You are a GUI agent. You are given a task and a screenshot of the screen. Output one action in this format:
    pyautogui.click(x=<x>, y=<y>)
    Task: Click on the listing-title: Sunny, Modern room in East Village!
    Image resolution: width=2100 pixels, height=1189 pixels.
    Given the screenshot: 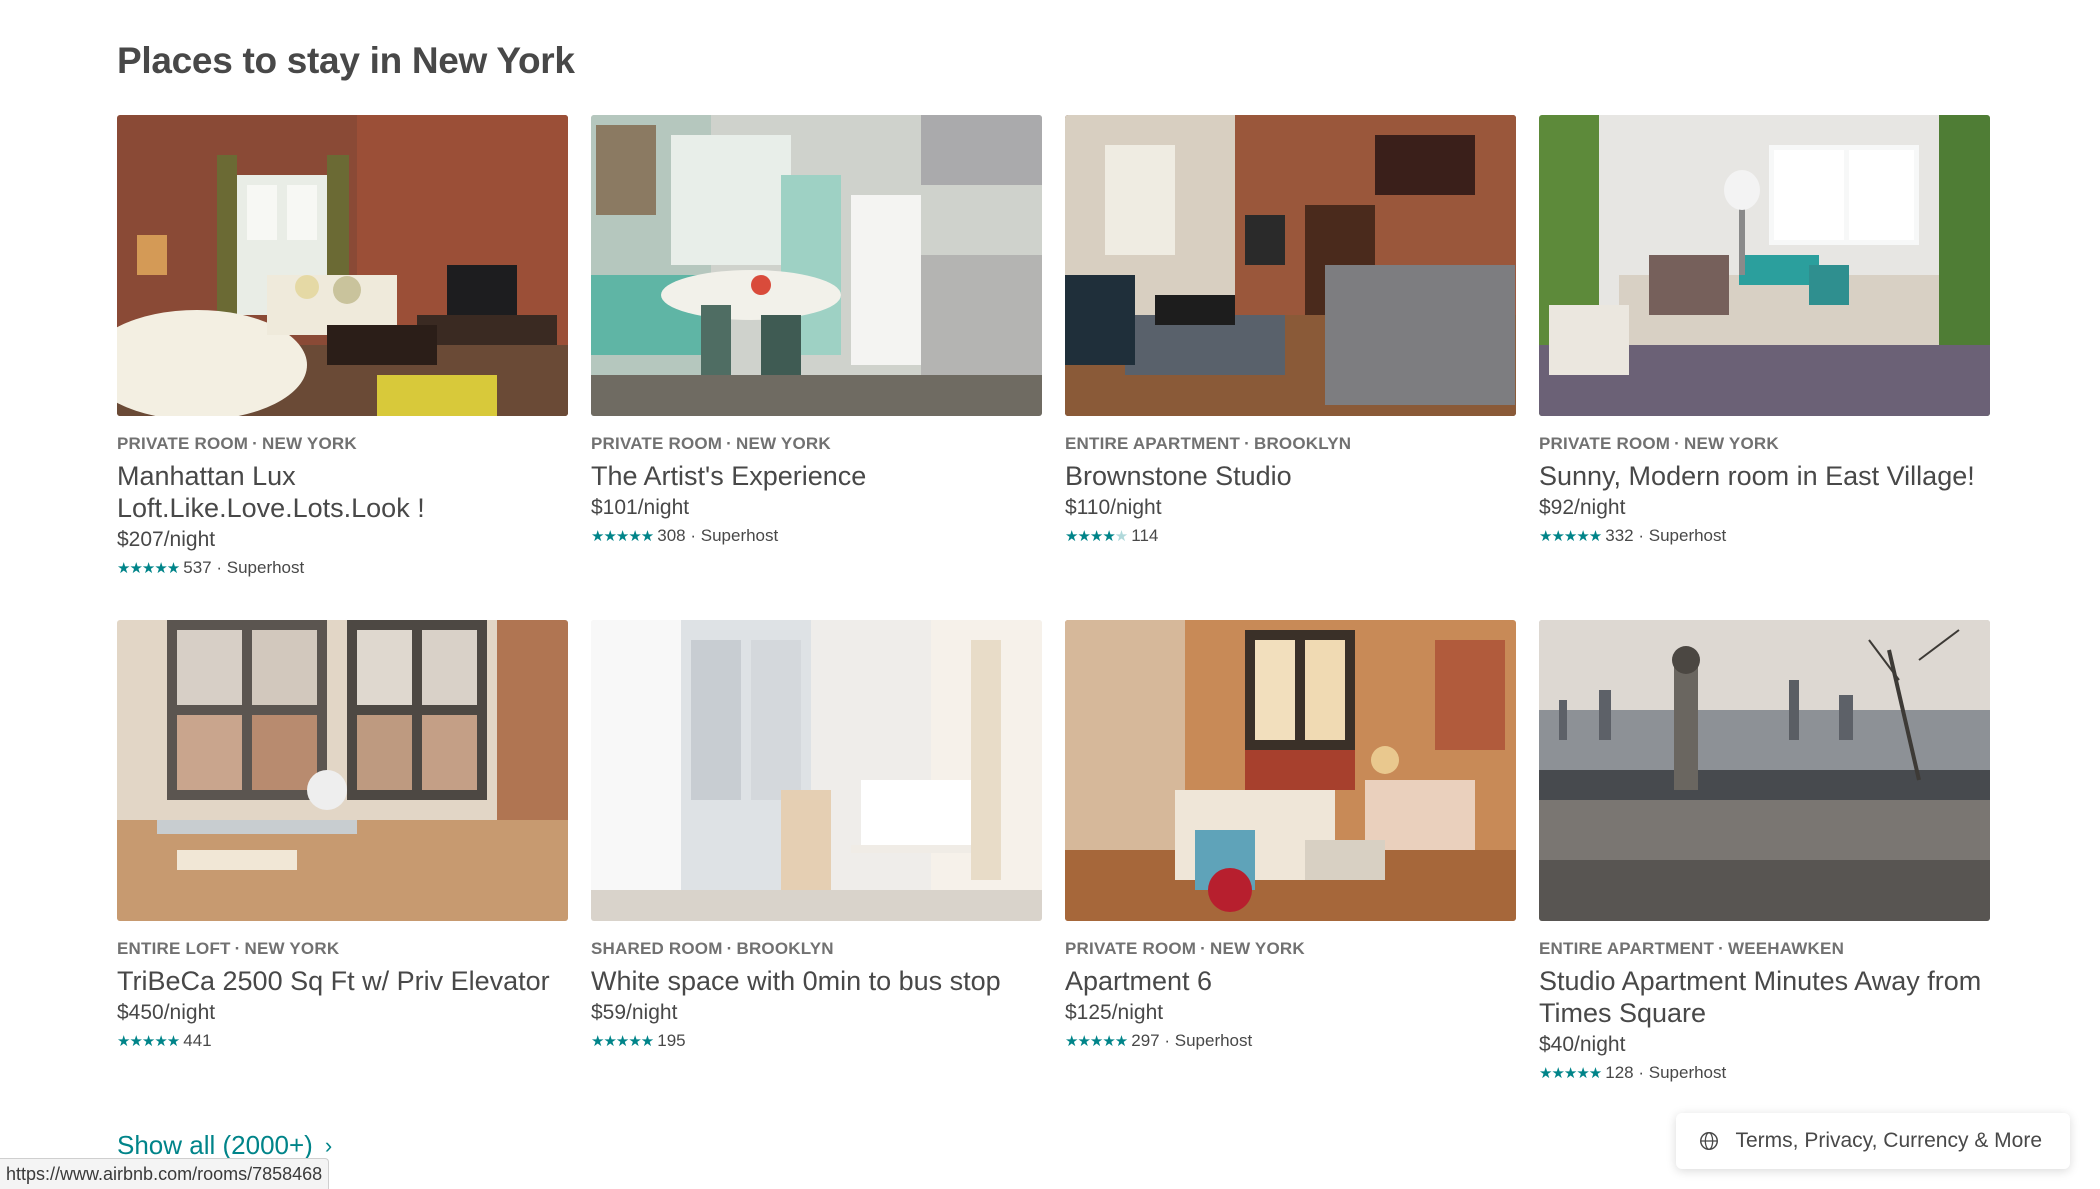 What is the action you would take?
    pyautogui.click(x=1764, y=476)
    